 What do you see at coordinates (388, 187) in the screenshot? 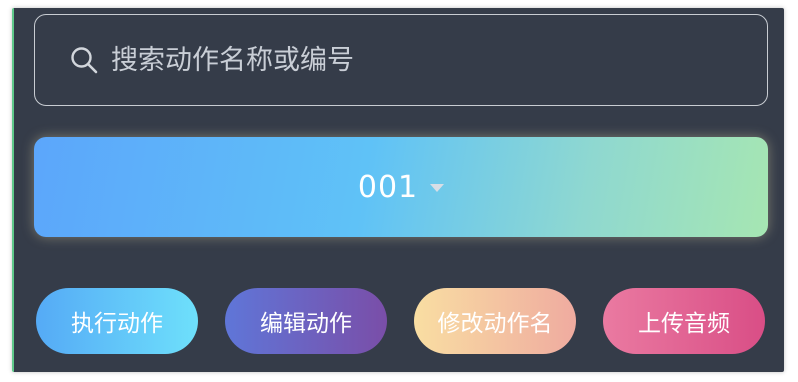
I see `selected-action-number: 001` at bounding box center [388, 187].